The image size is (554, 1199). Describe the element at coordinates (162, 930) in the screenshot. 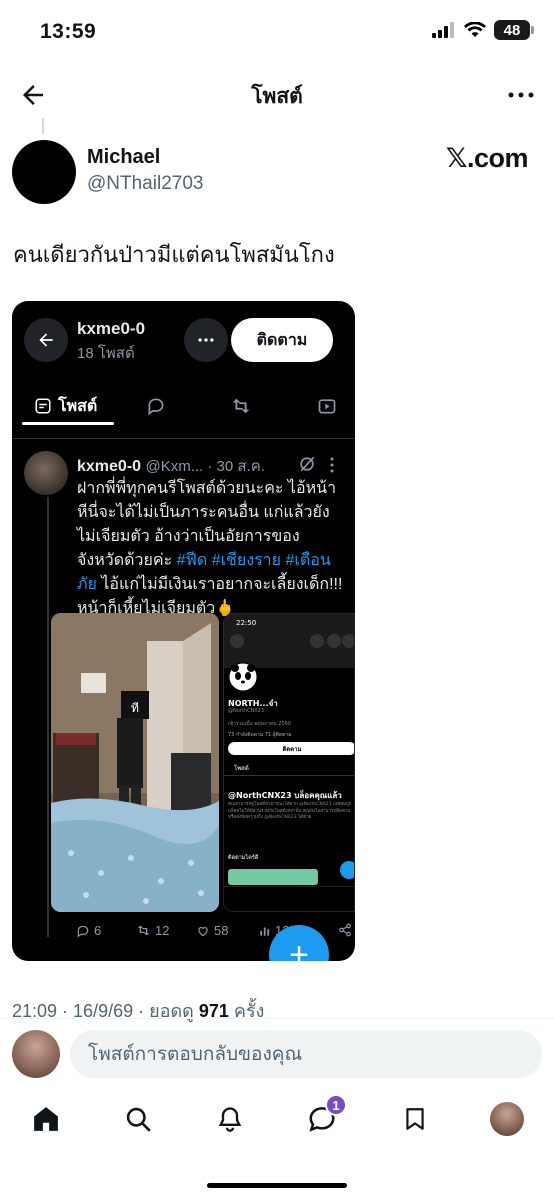

I see `embedded-reposts-value: 12` at that location.